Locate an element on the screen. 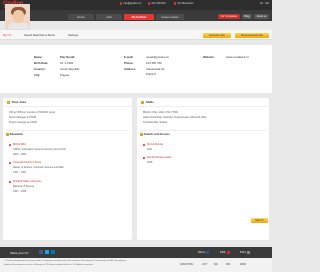  export-word-label: Word is located at coordinates (201, 252).